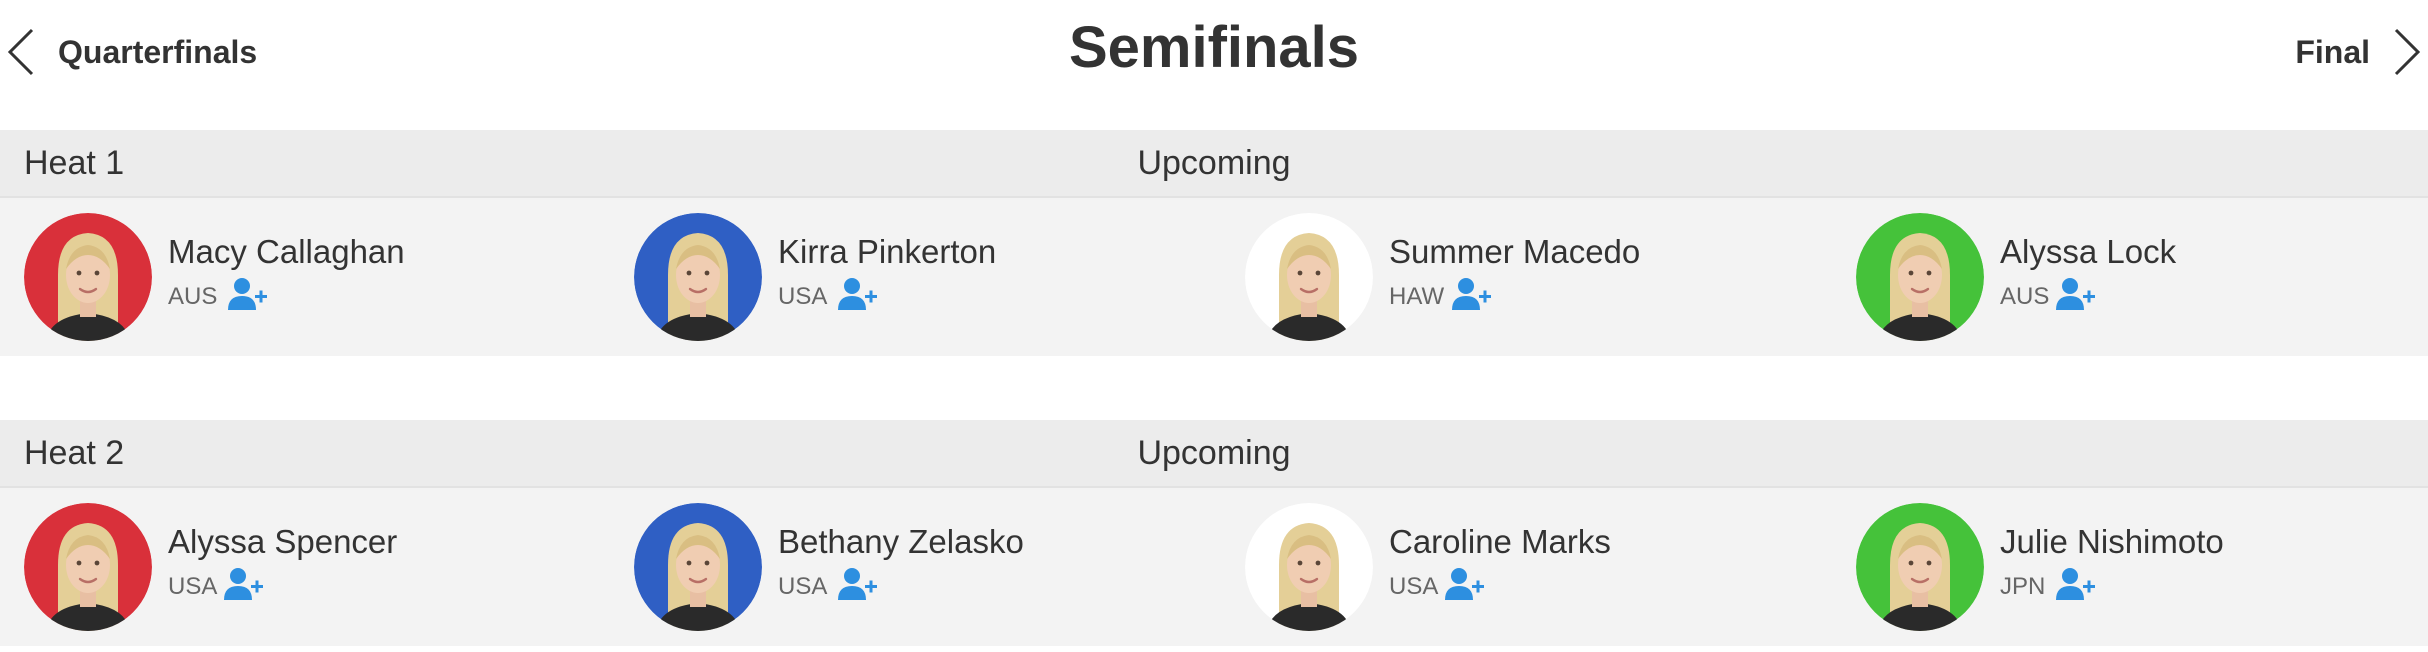  I want to click on athlete-country: HAW, so click(1417, 296).